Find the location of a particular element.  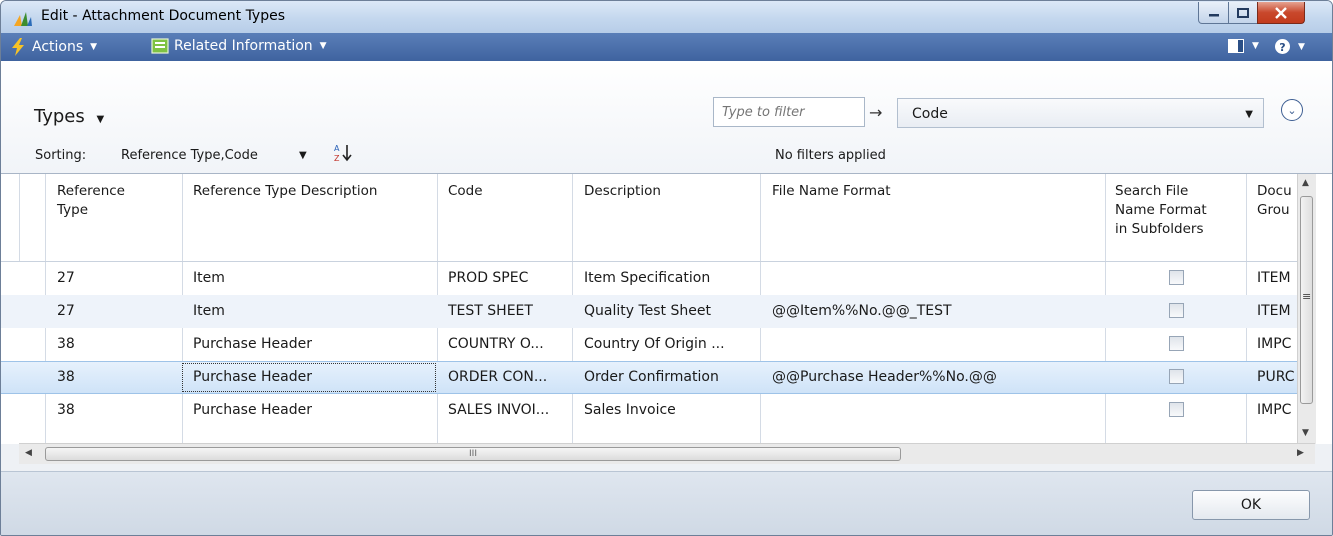

cell-description: Quality Test Sheet is located at coordinates (647, 311).